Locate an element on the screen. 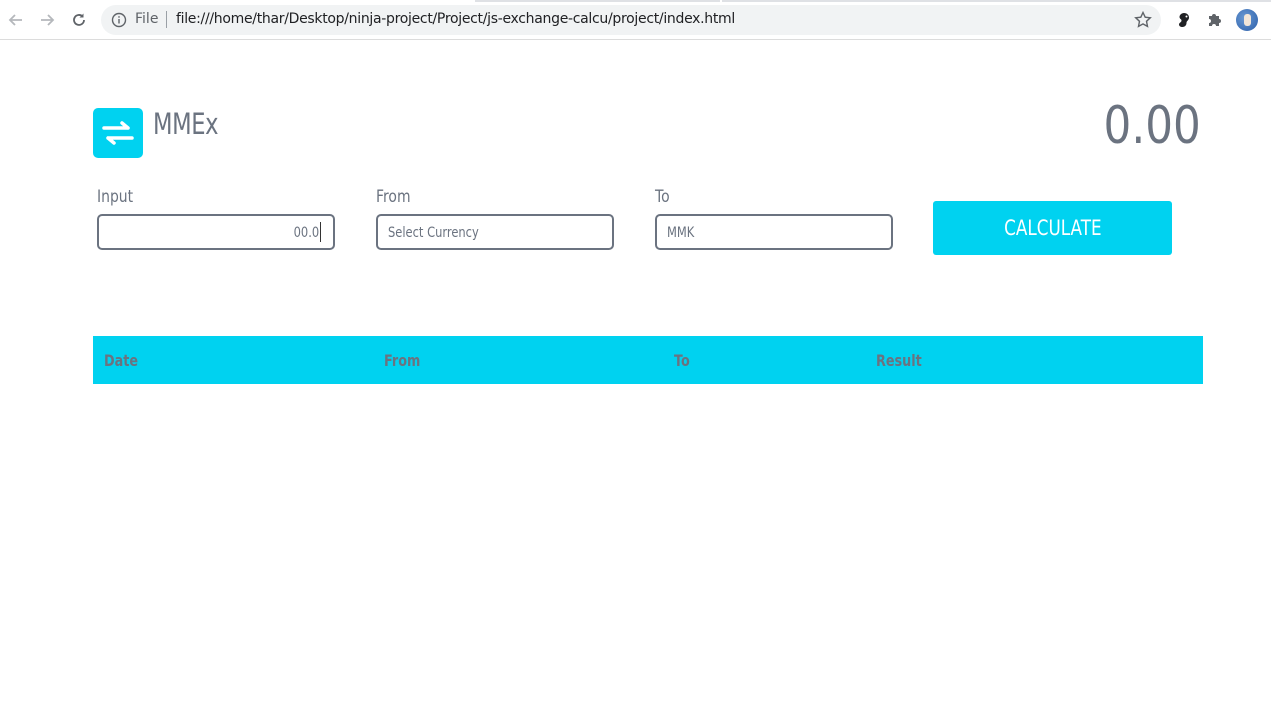  calculate-button-label: CALCULATE is located at coordinates (1052, 228).